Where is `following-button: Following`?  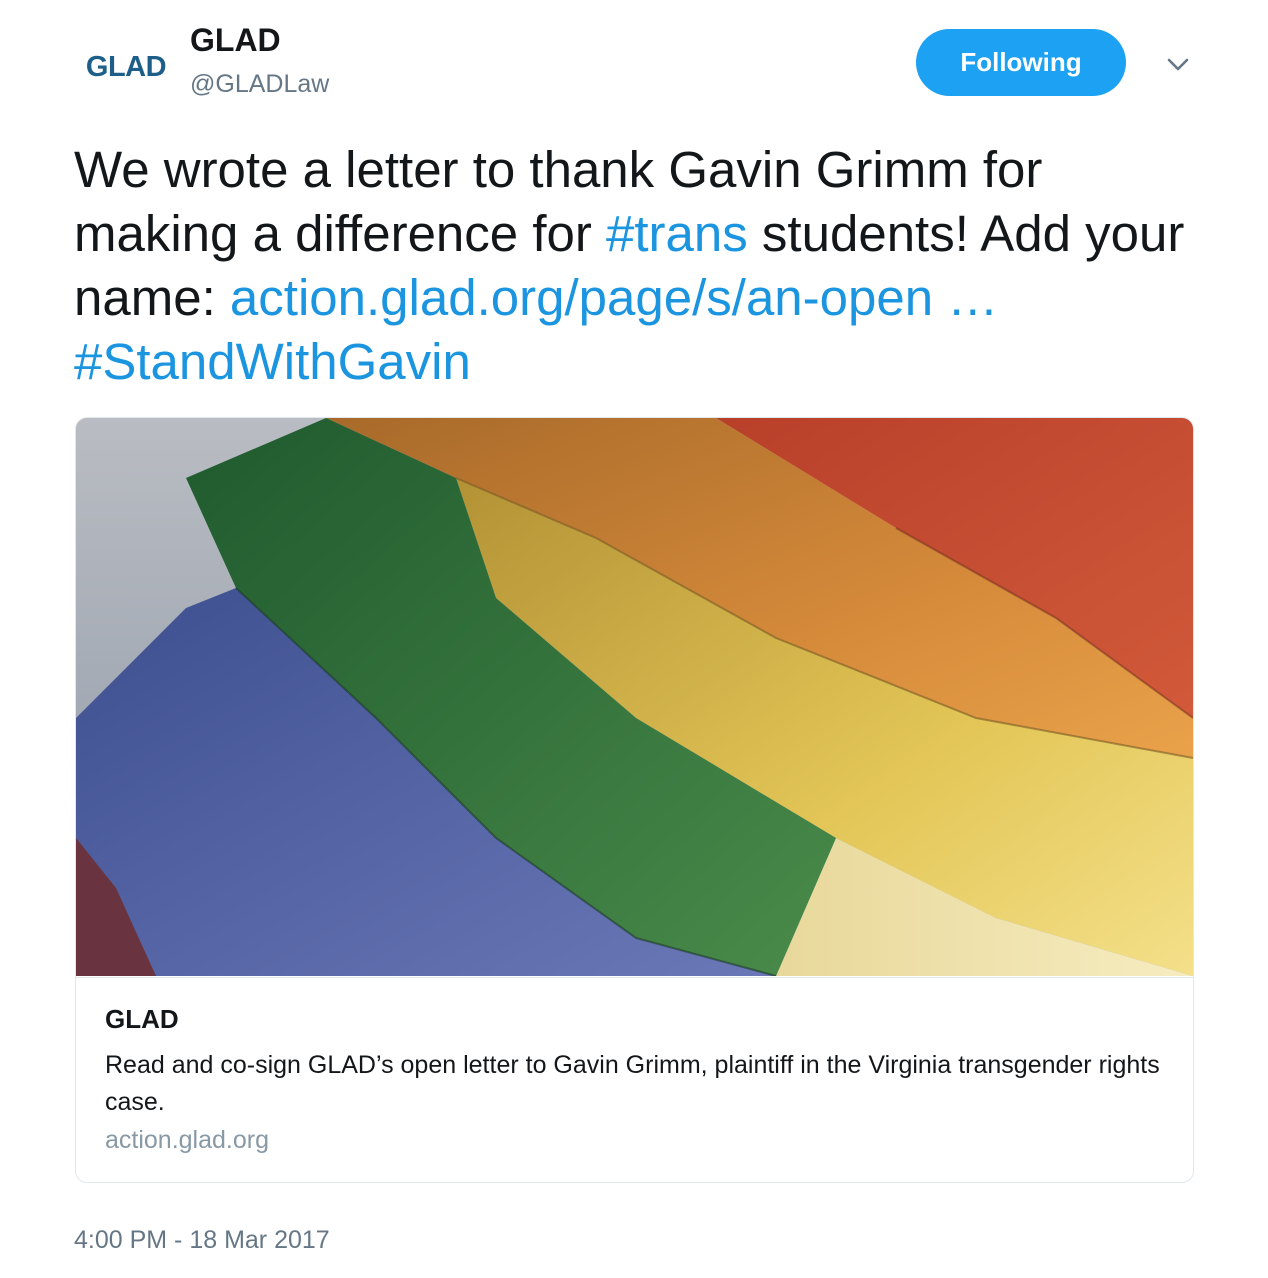 following-button: Following is located at coordinates (1021, 62).